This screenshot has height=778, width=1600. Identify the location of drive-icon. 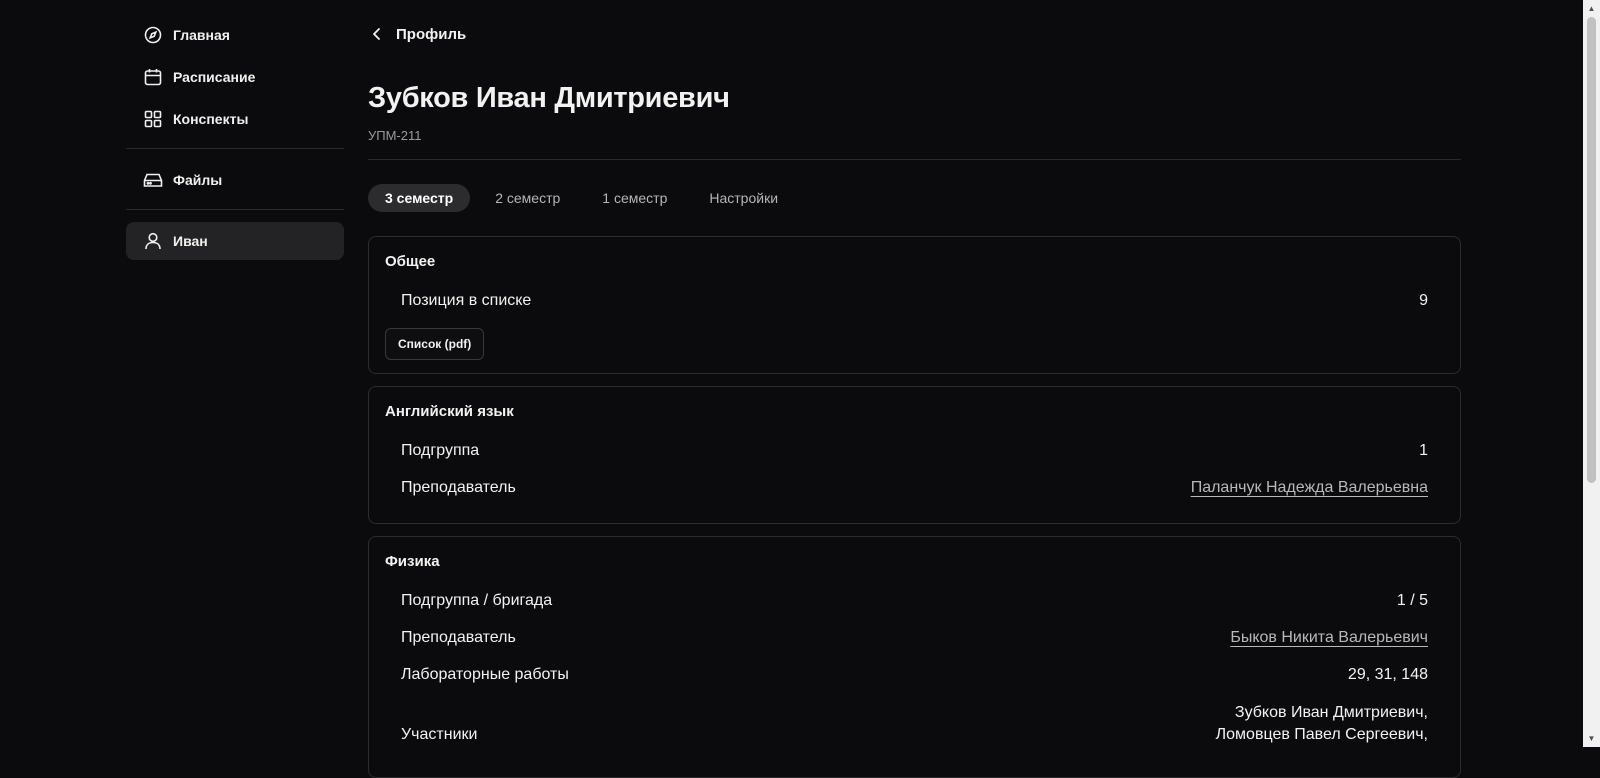
(153, 180).